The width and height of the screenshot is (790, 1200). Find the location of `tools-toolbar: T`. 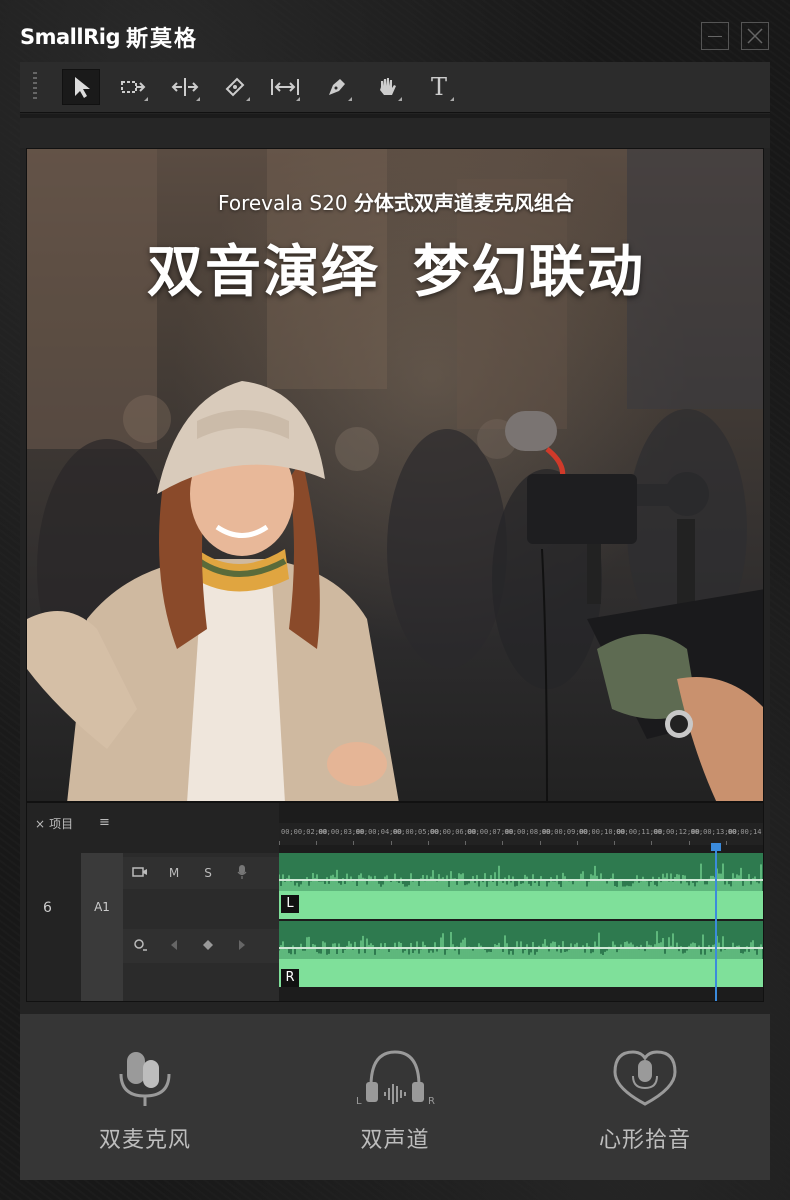

tools-toolbar: T is located at coordinates (395, 87).